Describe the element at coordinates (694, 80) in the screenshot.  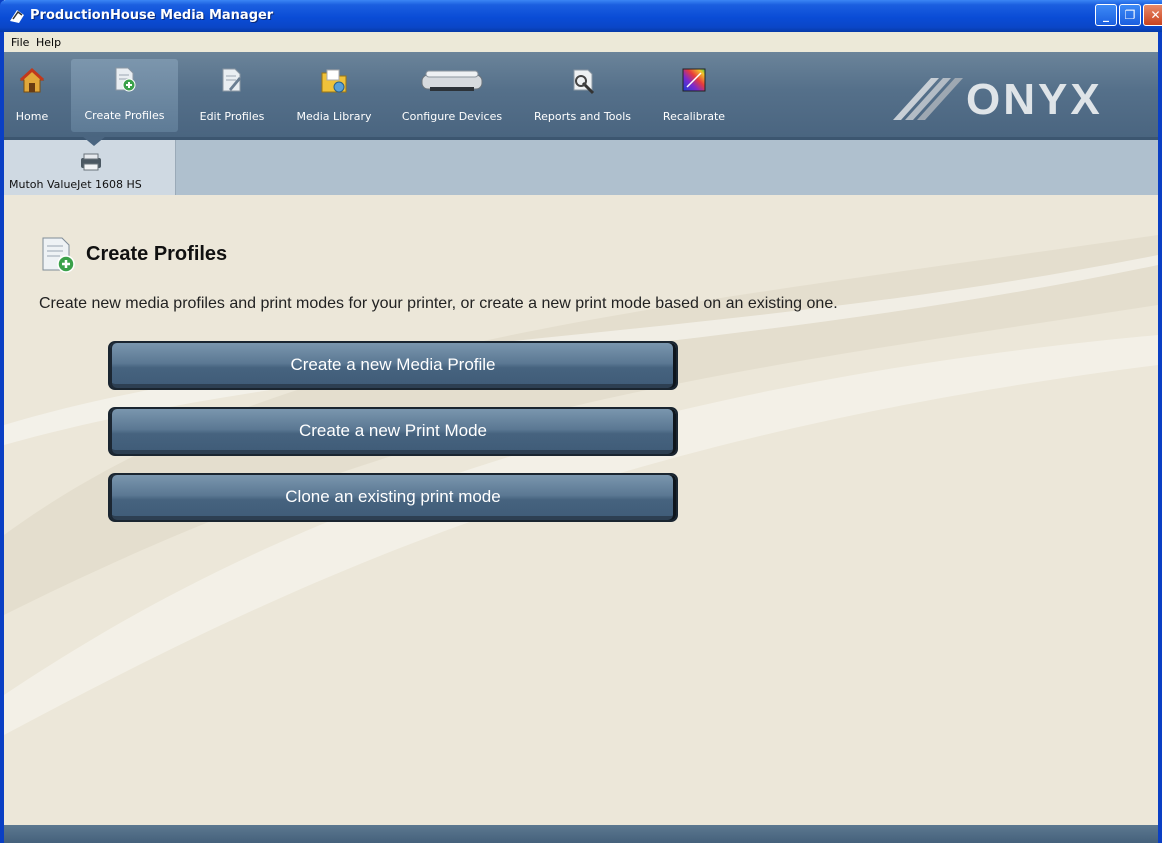
I see `recalibrate-icon` at that location.